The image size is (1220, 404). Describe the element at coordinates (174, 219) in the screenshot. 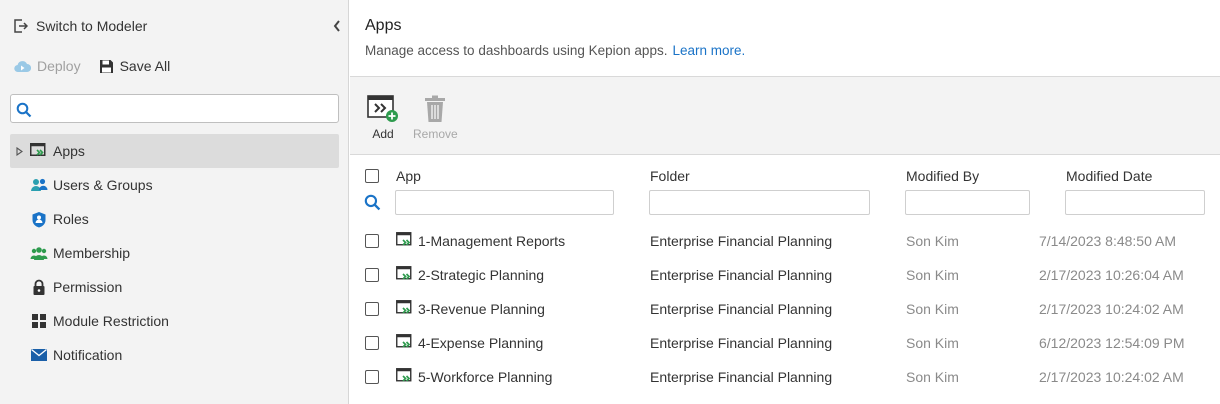

I see `sidebar-item-roles: Roles` at that location.